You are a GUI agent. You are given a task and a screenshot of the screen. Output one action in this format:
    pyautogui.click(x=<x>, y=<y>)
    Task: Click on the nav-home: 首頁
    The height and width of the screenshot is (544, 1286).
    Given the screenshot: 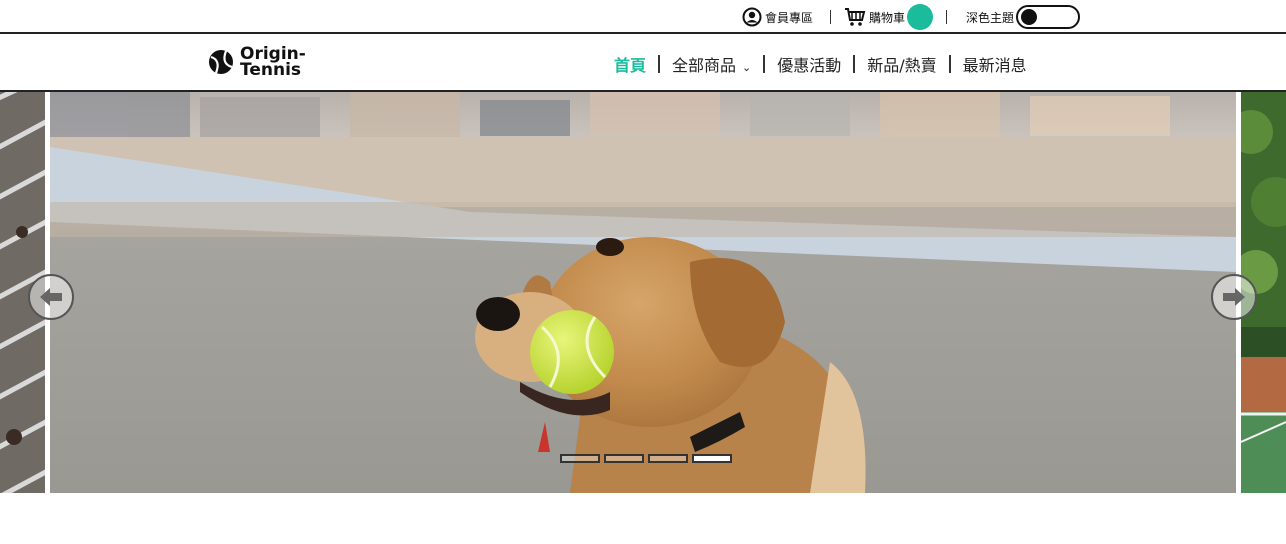 What is the action you would take?
    pyautogui.click(x=630, y=64)
    